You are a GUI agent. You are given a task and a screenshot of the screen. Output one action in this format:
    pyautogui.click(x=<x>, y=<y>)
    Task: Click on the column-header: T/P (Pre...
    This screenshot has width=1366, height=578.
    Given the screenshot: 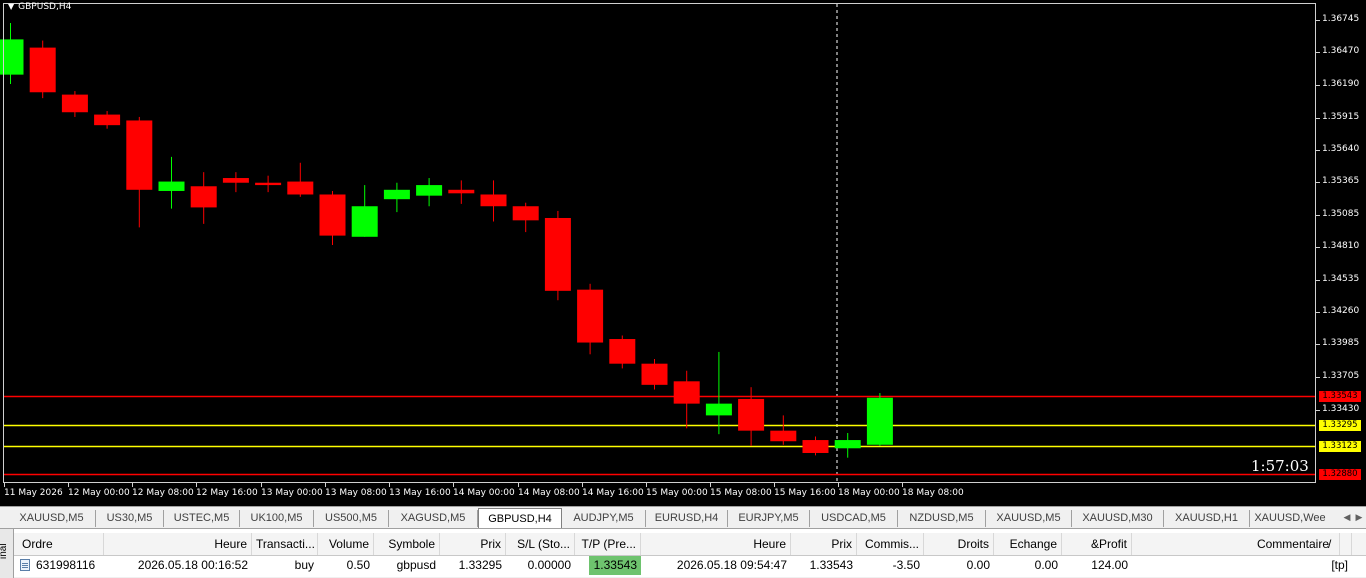 What is the action you would take?
    pyautogui.click(x=608, y=544)
    